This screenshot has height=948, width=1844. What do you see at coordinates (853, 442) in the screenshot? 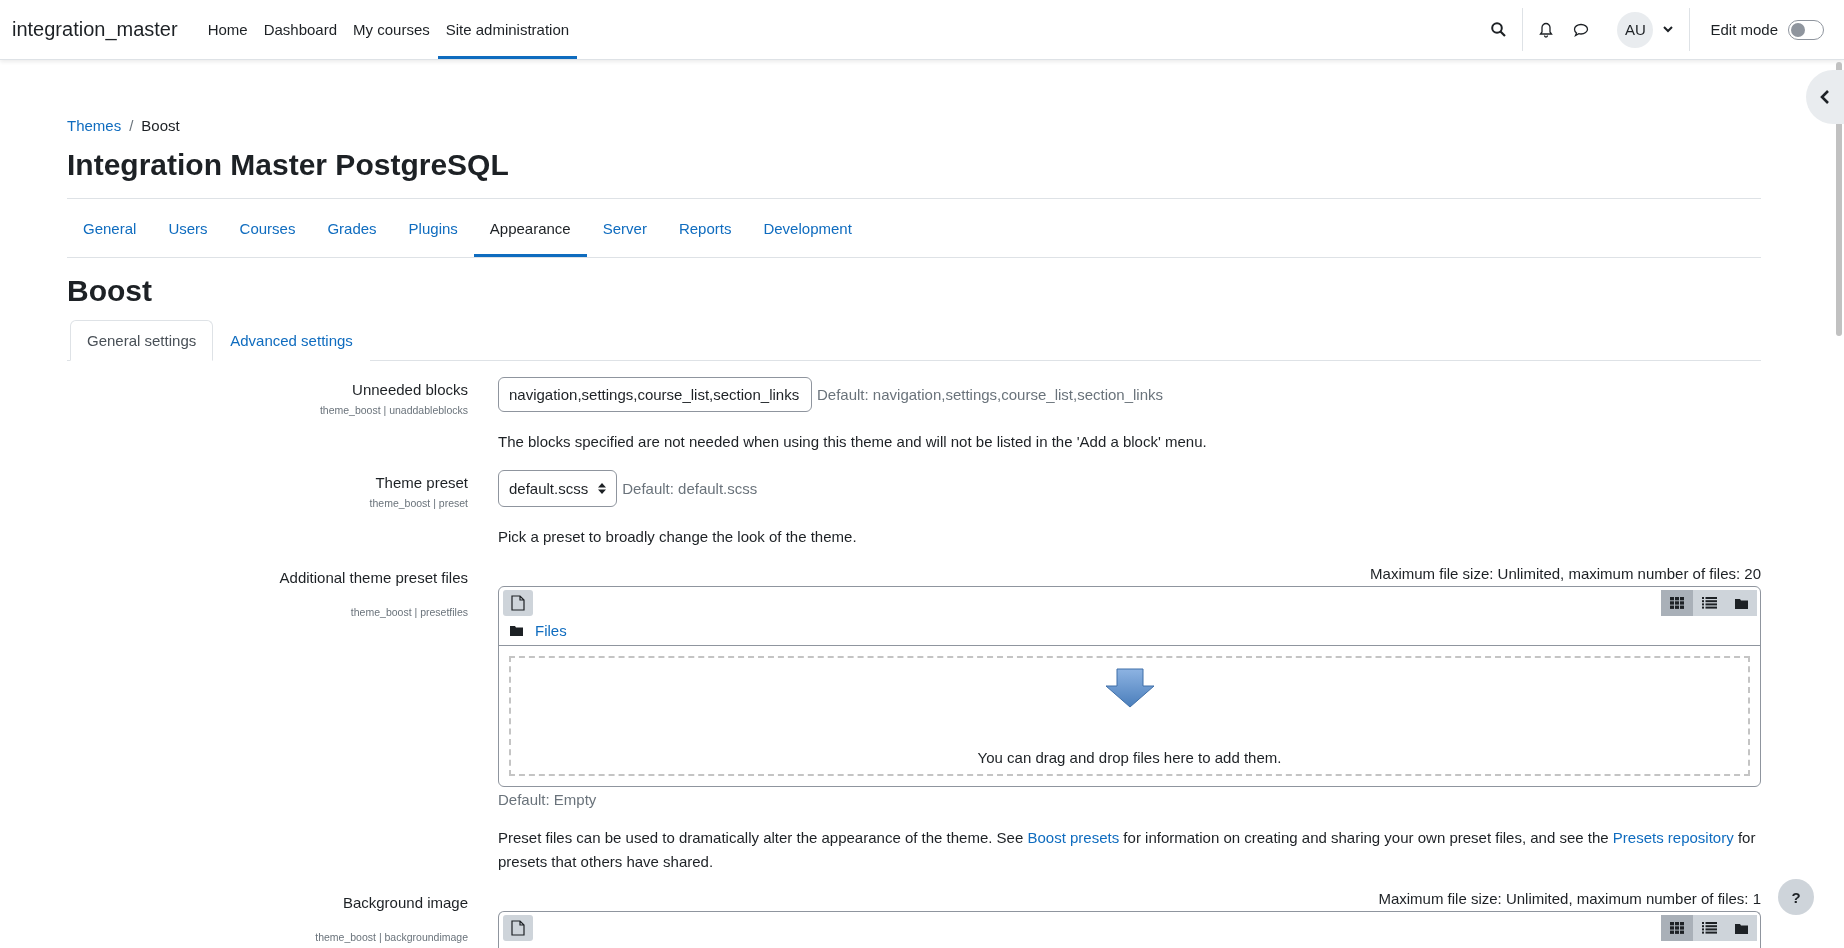
I see `setting-description: The blocks specified are not needed when using this theme and will not be listed in the 'Add a block' menu.` at bounding box center [853, 442].